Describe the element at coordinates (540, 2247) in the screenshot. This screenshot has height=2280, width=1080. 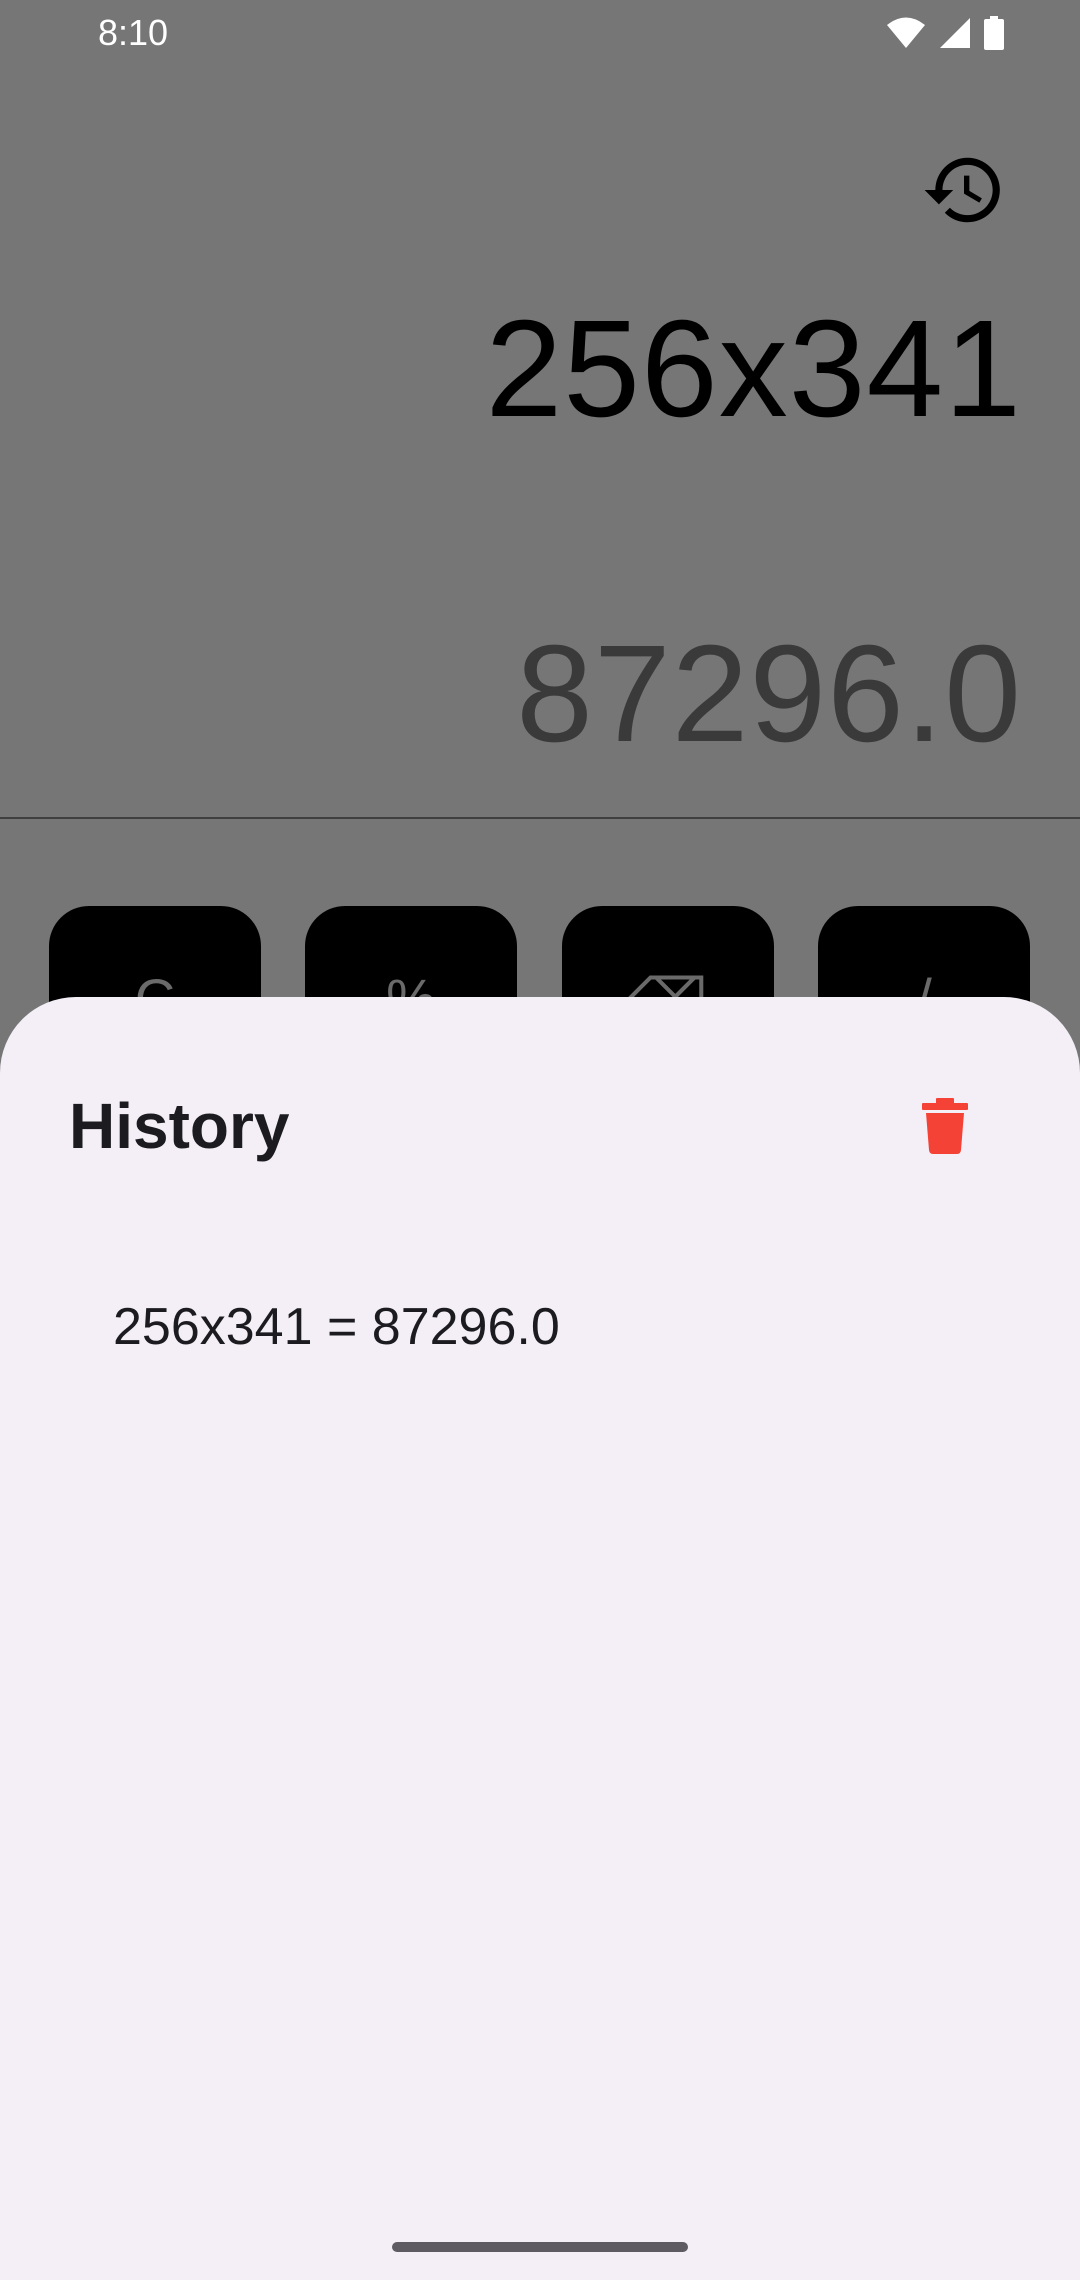
I see `gesture-navigation-bar` at that location.